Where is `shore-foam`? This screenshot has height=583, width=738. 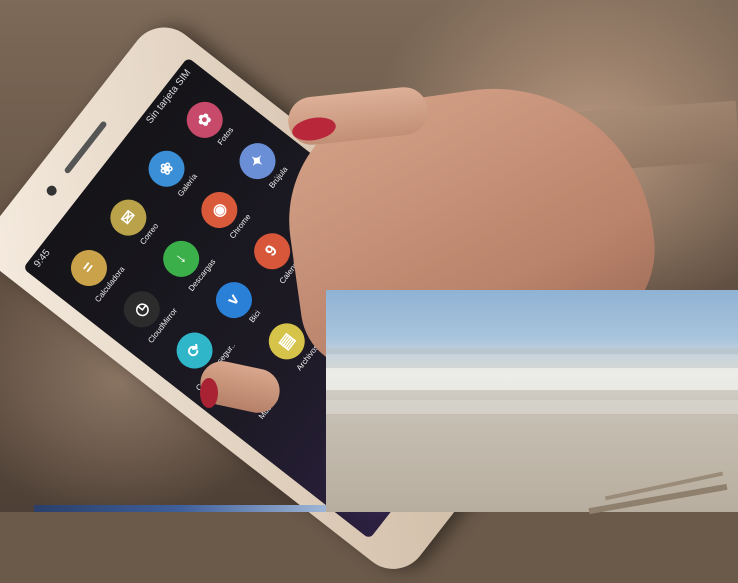
shore-foam is located at coordinates (532, 407).